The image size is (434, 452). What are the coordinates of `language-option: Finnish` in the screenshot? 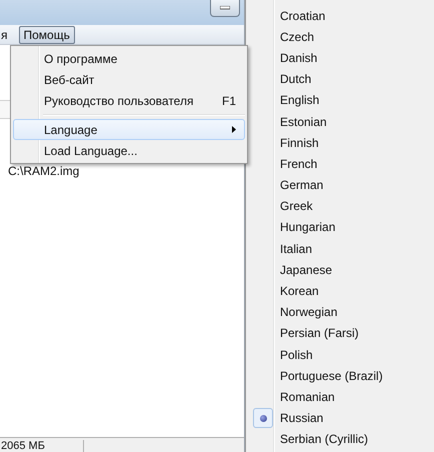 It's located at (340, 143).